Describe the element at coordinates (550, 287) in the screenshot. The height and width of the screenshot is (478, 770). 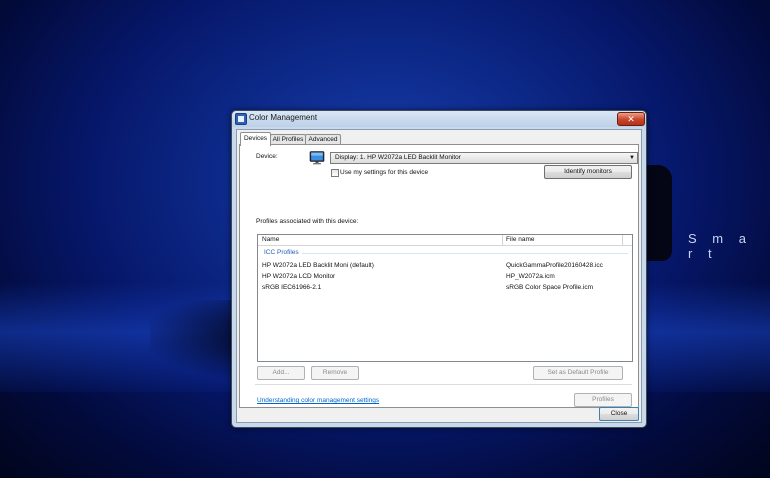
I see `profile-file-name: sRGB Color Space Profile.icm` at that location.